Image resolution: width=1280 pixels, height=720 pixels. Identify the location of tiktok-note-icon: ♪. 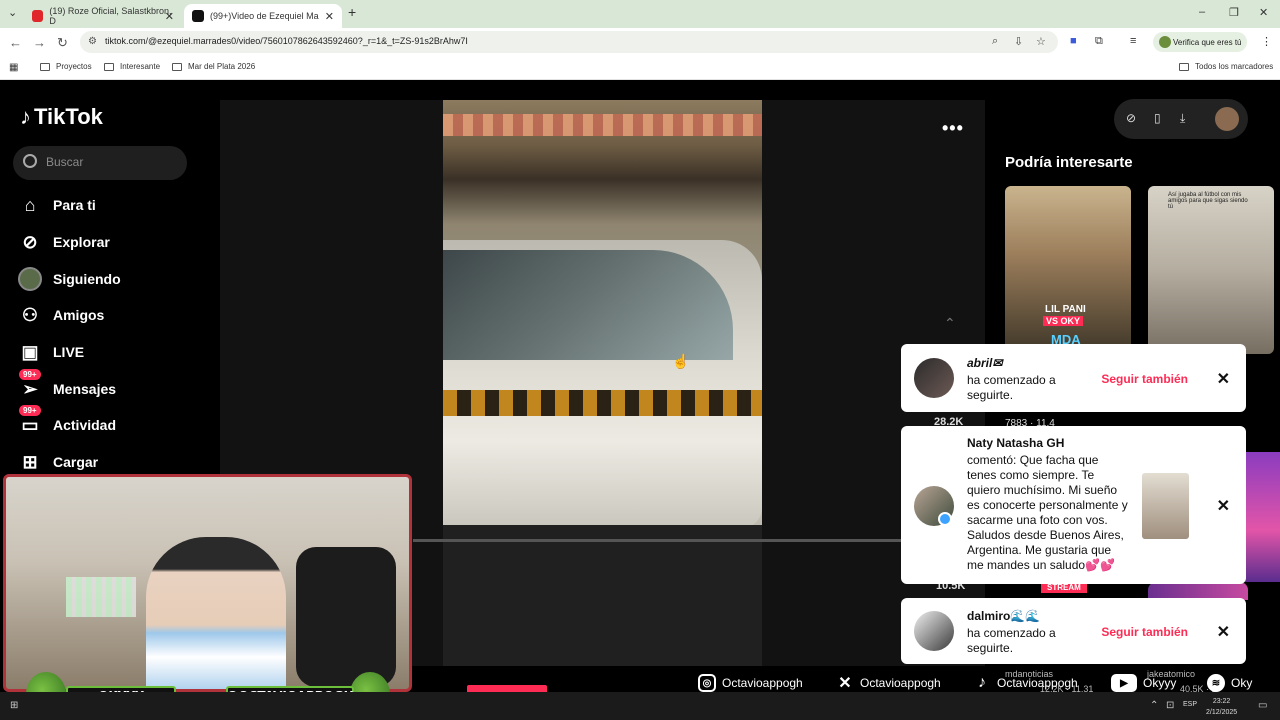
(25, 116).